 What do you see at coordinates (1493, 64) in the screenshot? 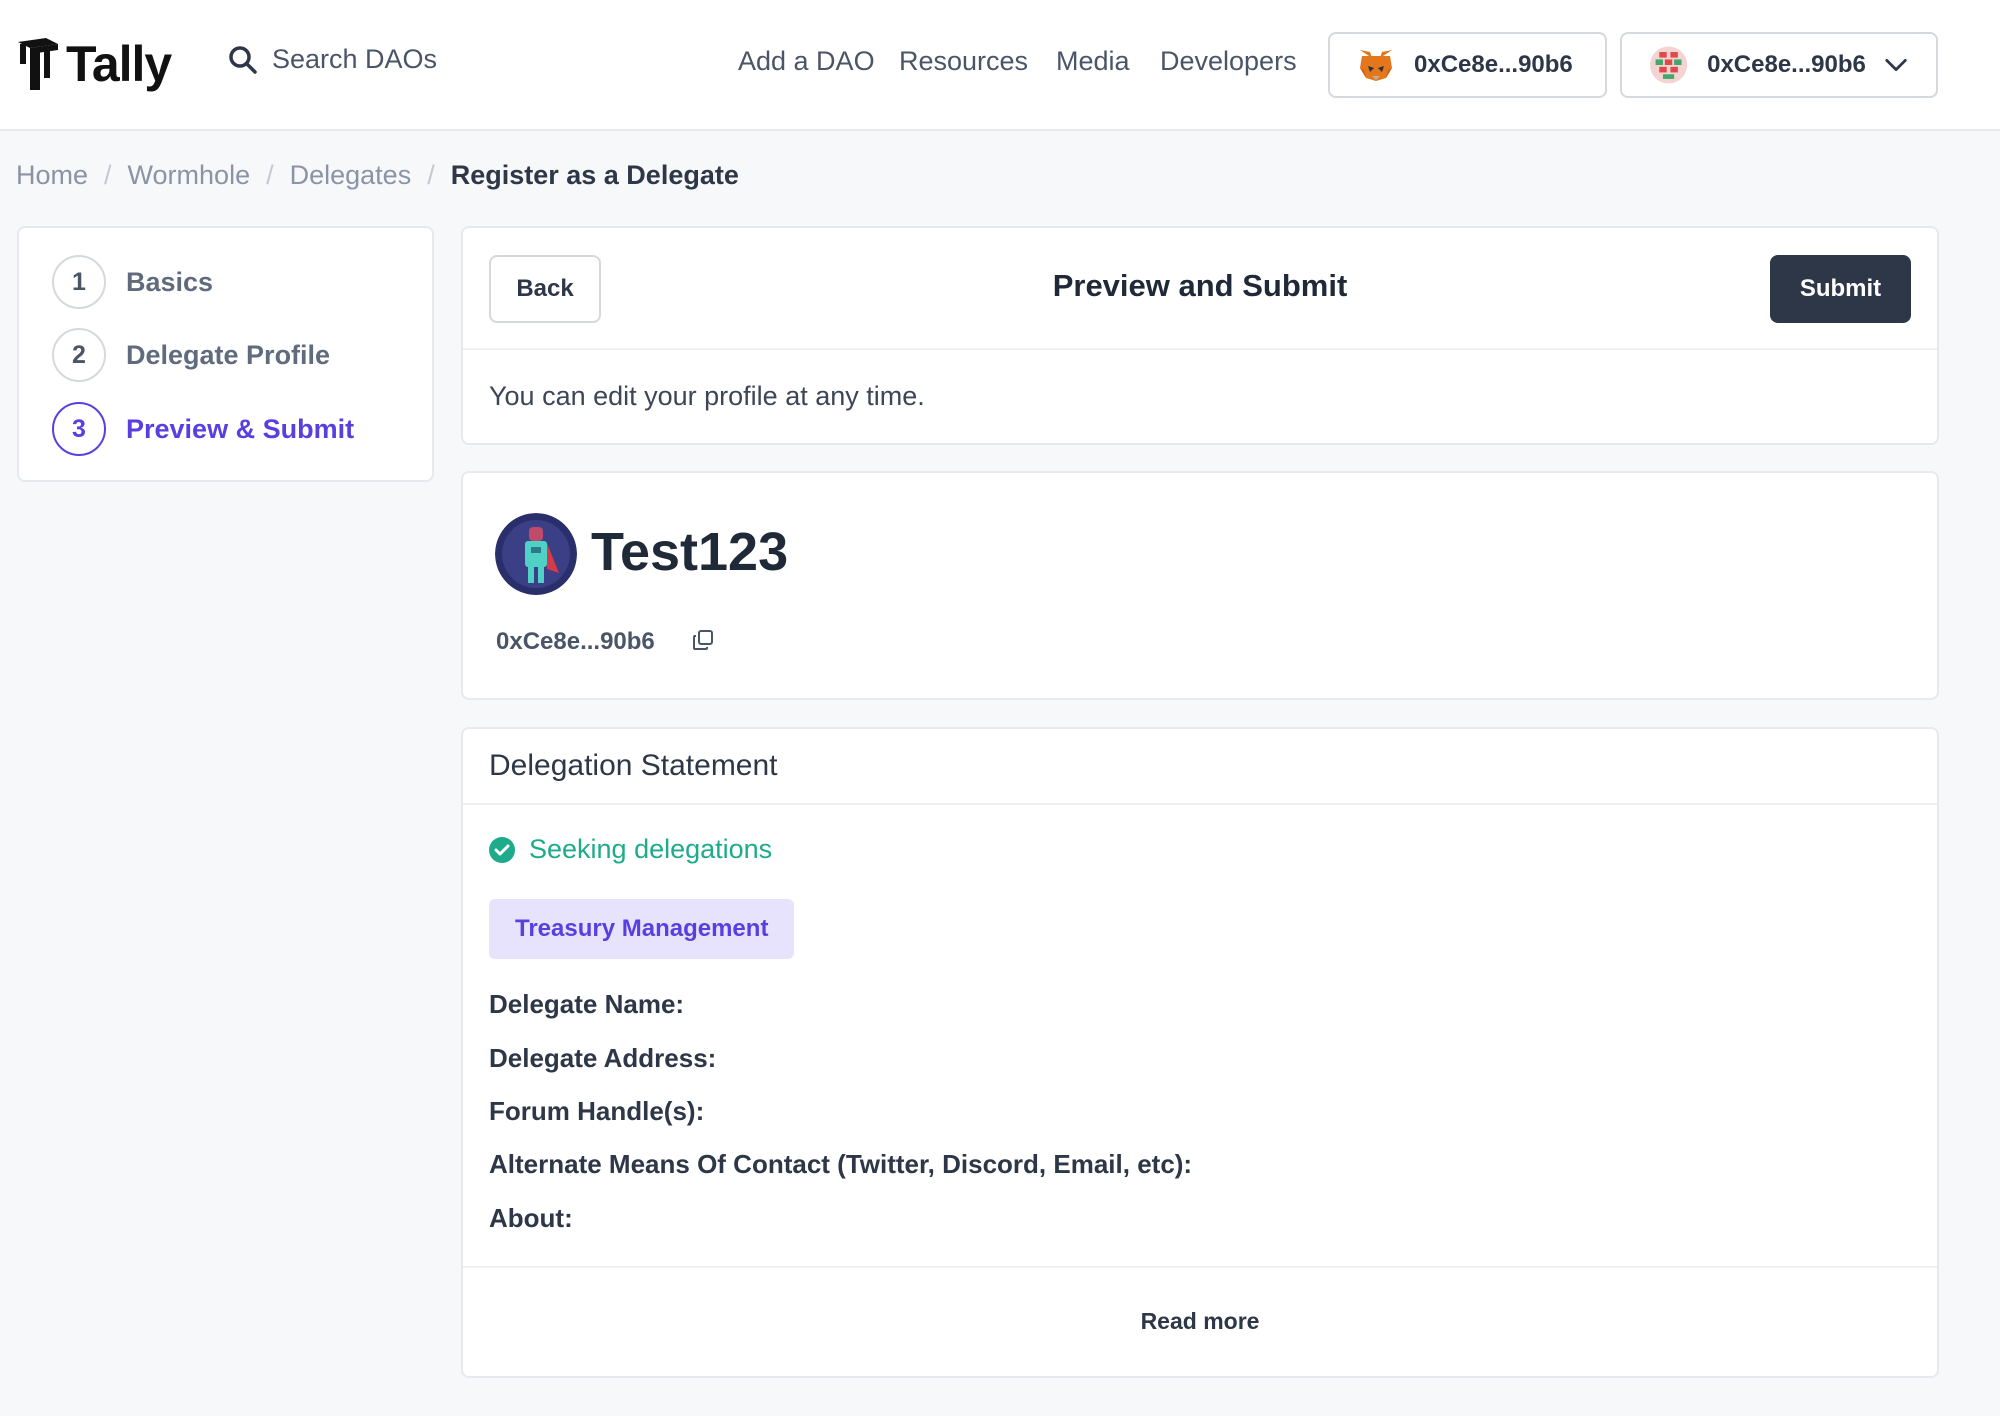
I see `wallet-address: 0xCe8e...90b6` at bounding box center [1493, 64].